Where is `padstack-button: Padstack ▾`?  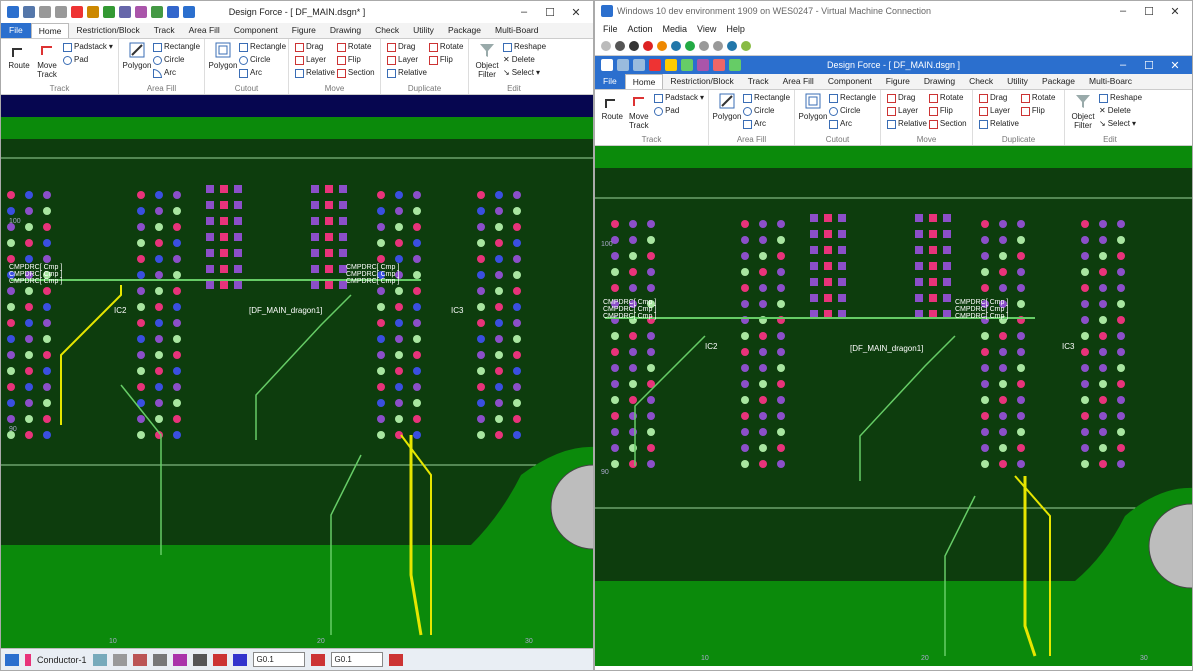 padstack-button: Padstack ▾ is located at coordinates (88, 47).